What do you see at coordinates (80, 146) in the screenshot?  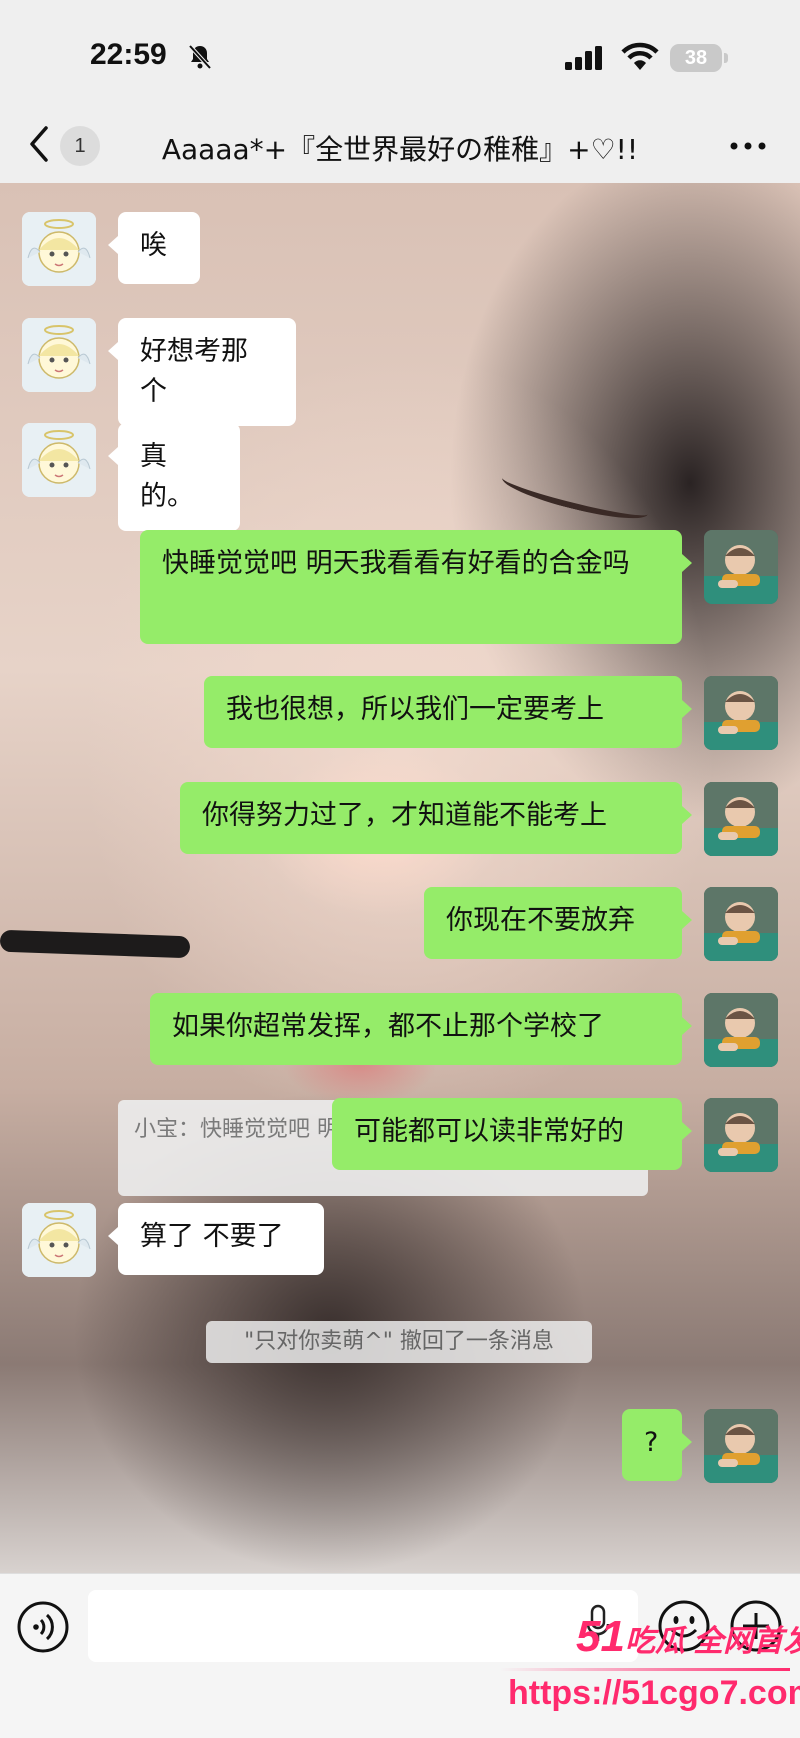 I see `unread-count-badge: 1` at bounding box center [80, 146].